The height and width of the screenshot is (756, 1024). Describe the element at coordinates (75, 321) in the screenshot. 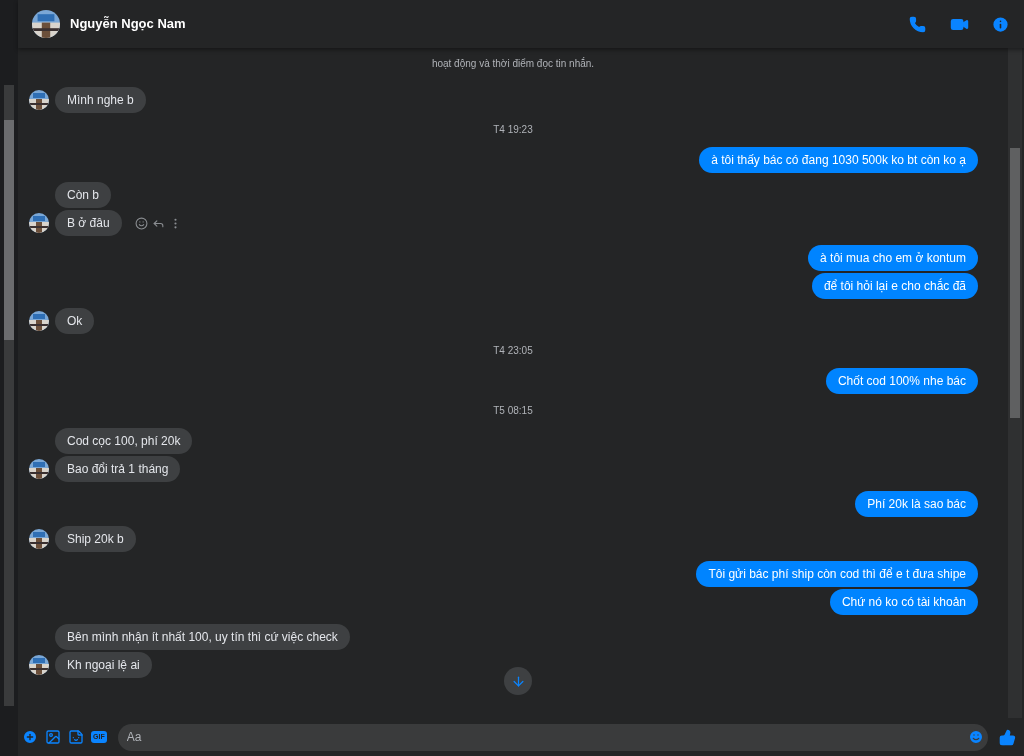

I see `message-bubble: Ok` at that location.